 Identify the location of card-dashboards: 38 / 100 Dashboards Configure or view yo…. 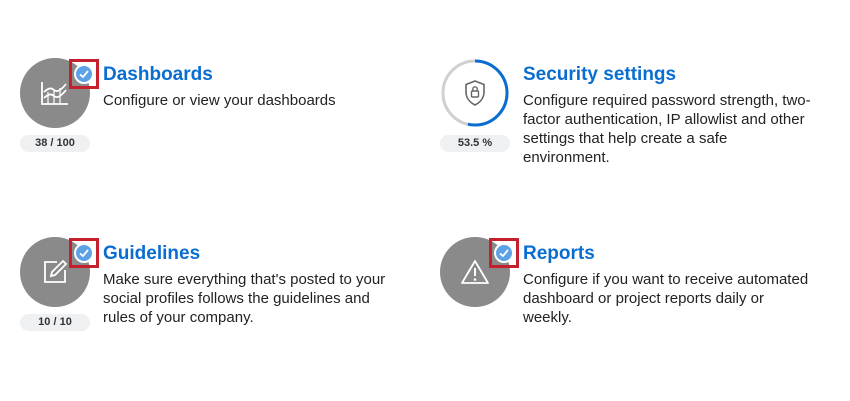
(210, 123).